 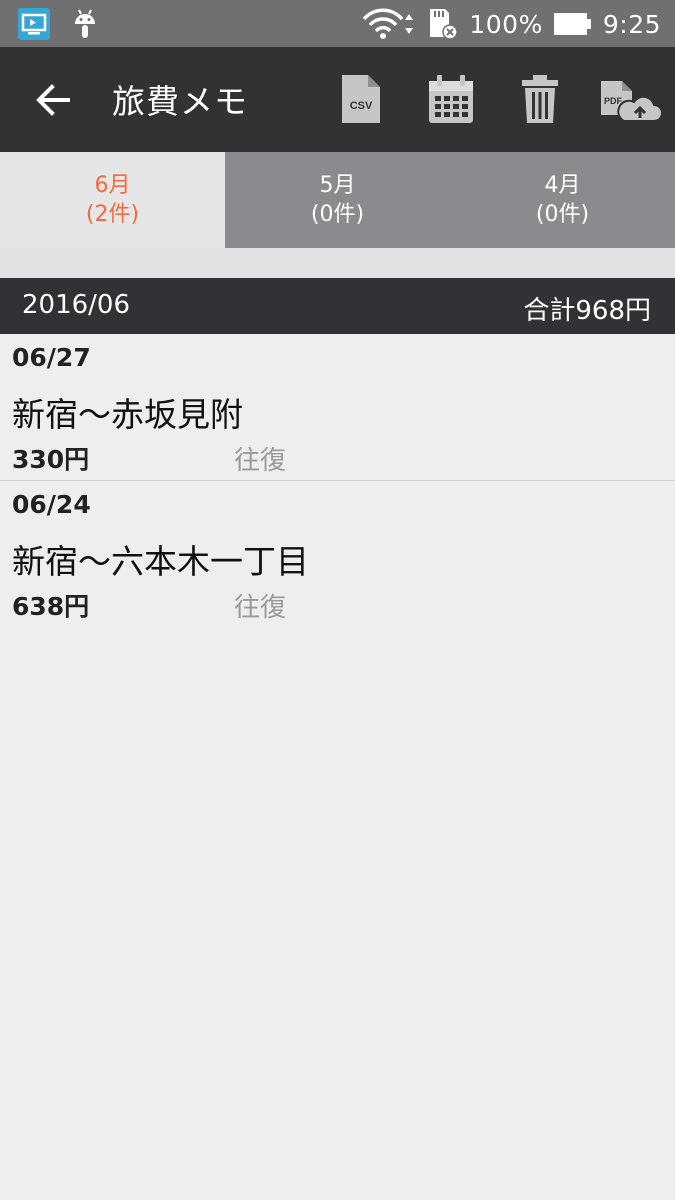 I want to click on status-right-icons: 100% 9:25, so click(x=512, y=24).